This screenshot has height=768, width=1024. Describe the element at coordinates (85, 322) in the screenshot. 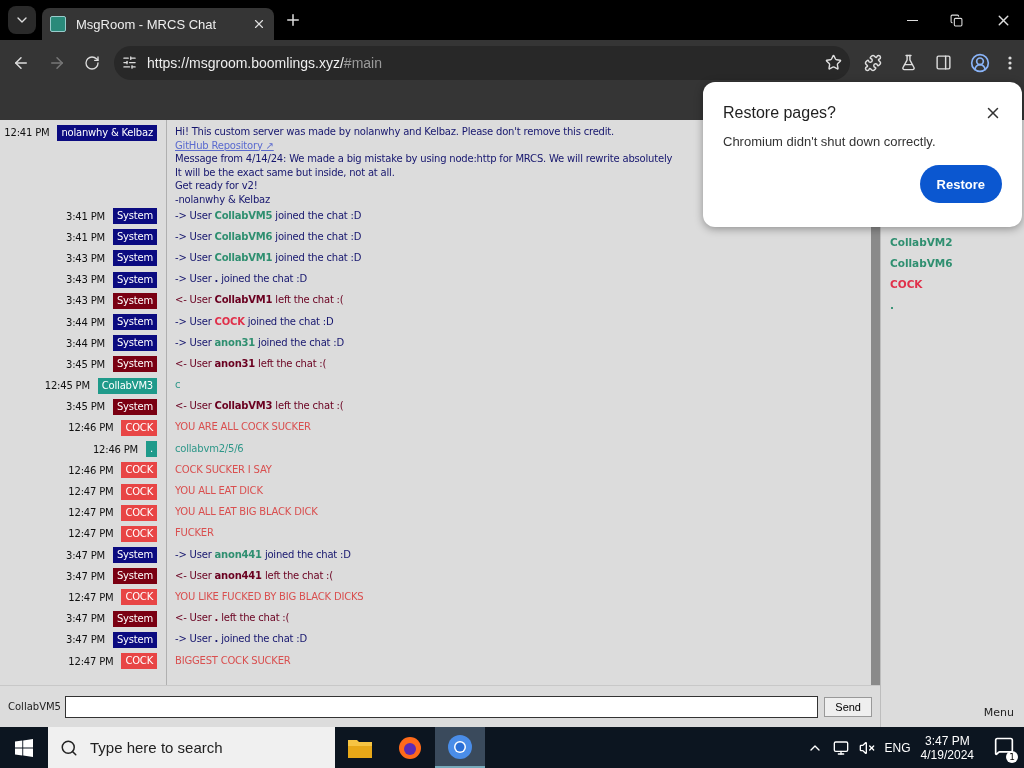

I see `message-time: 3:44 PM` at that location.